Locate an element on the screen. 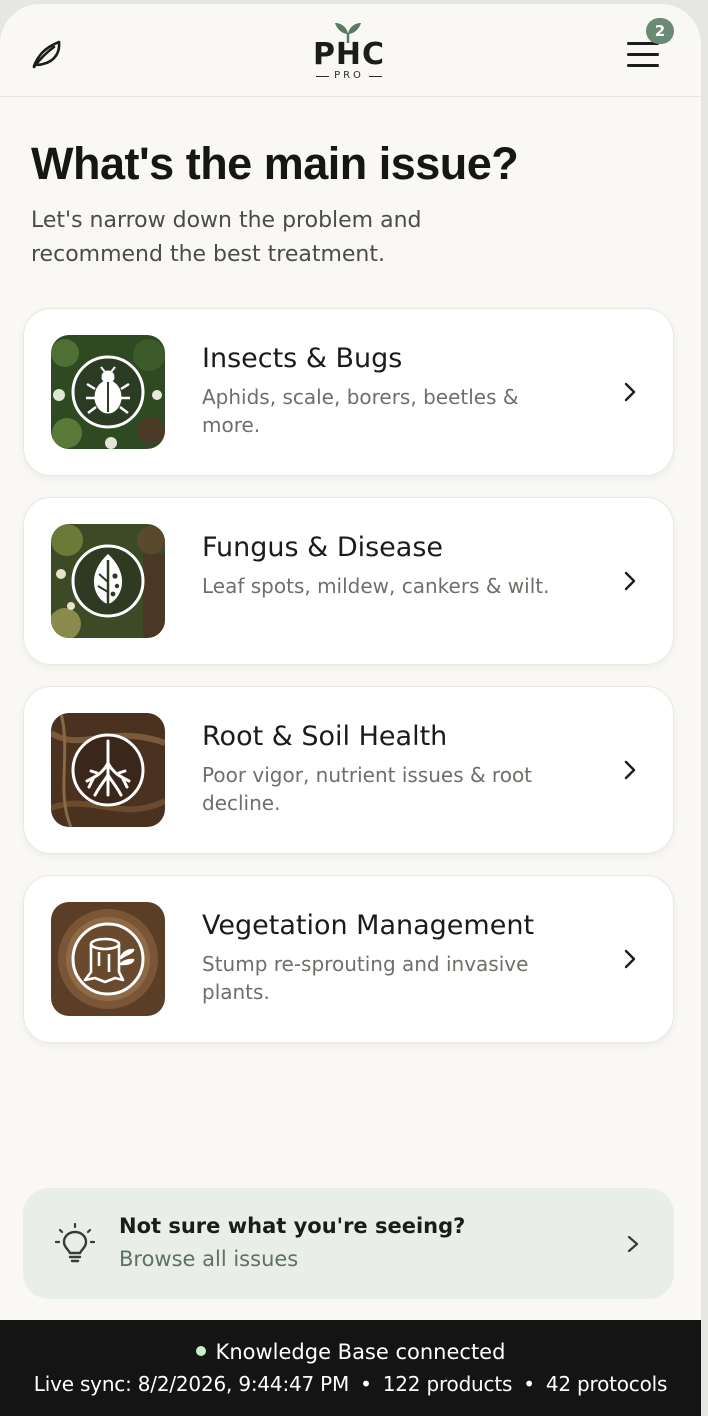 The height and width of the screenshot is (1416, 708). page-title: What's the main issue? is located at coordinates (275, 163).